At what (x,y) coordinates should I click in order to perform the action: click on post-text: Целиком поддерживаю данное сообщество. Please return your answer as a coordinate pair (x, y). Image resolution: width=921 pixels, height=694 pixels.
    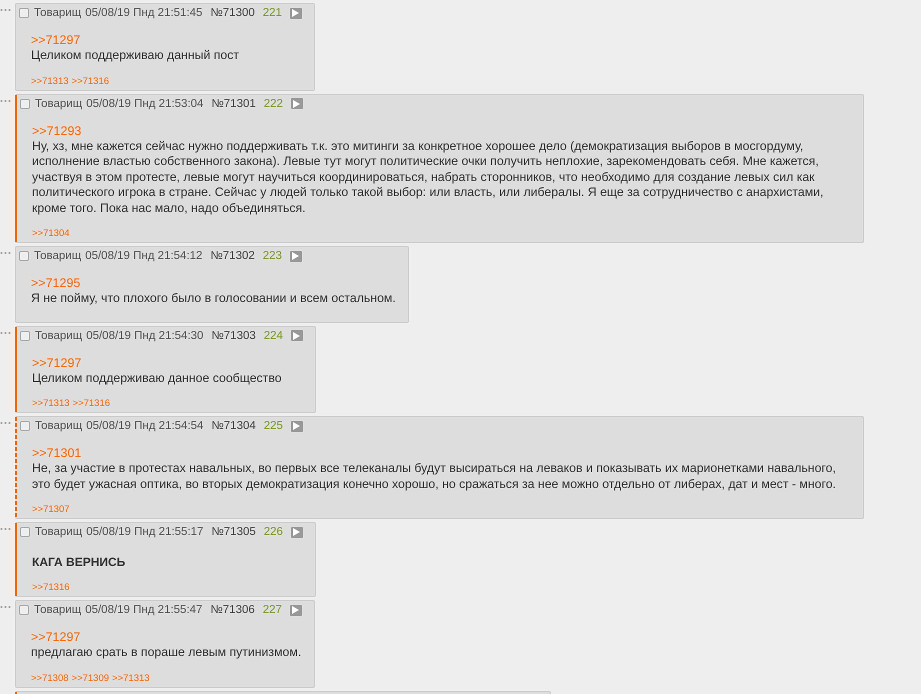
    Looking at the image, I should click on (157, 378).